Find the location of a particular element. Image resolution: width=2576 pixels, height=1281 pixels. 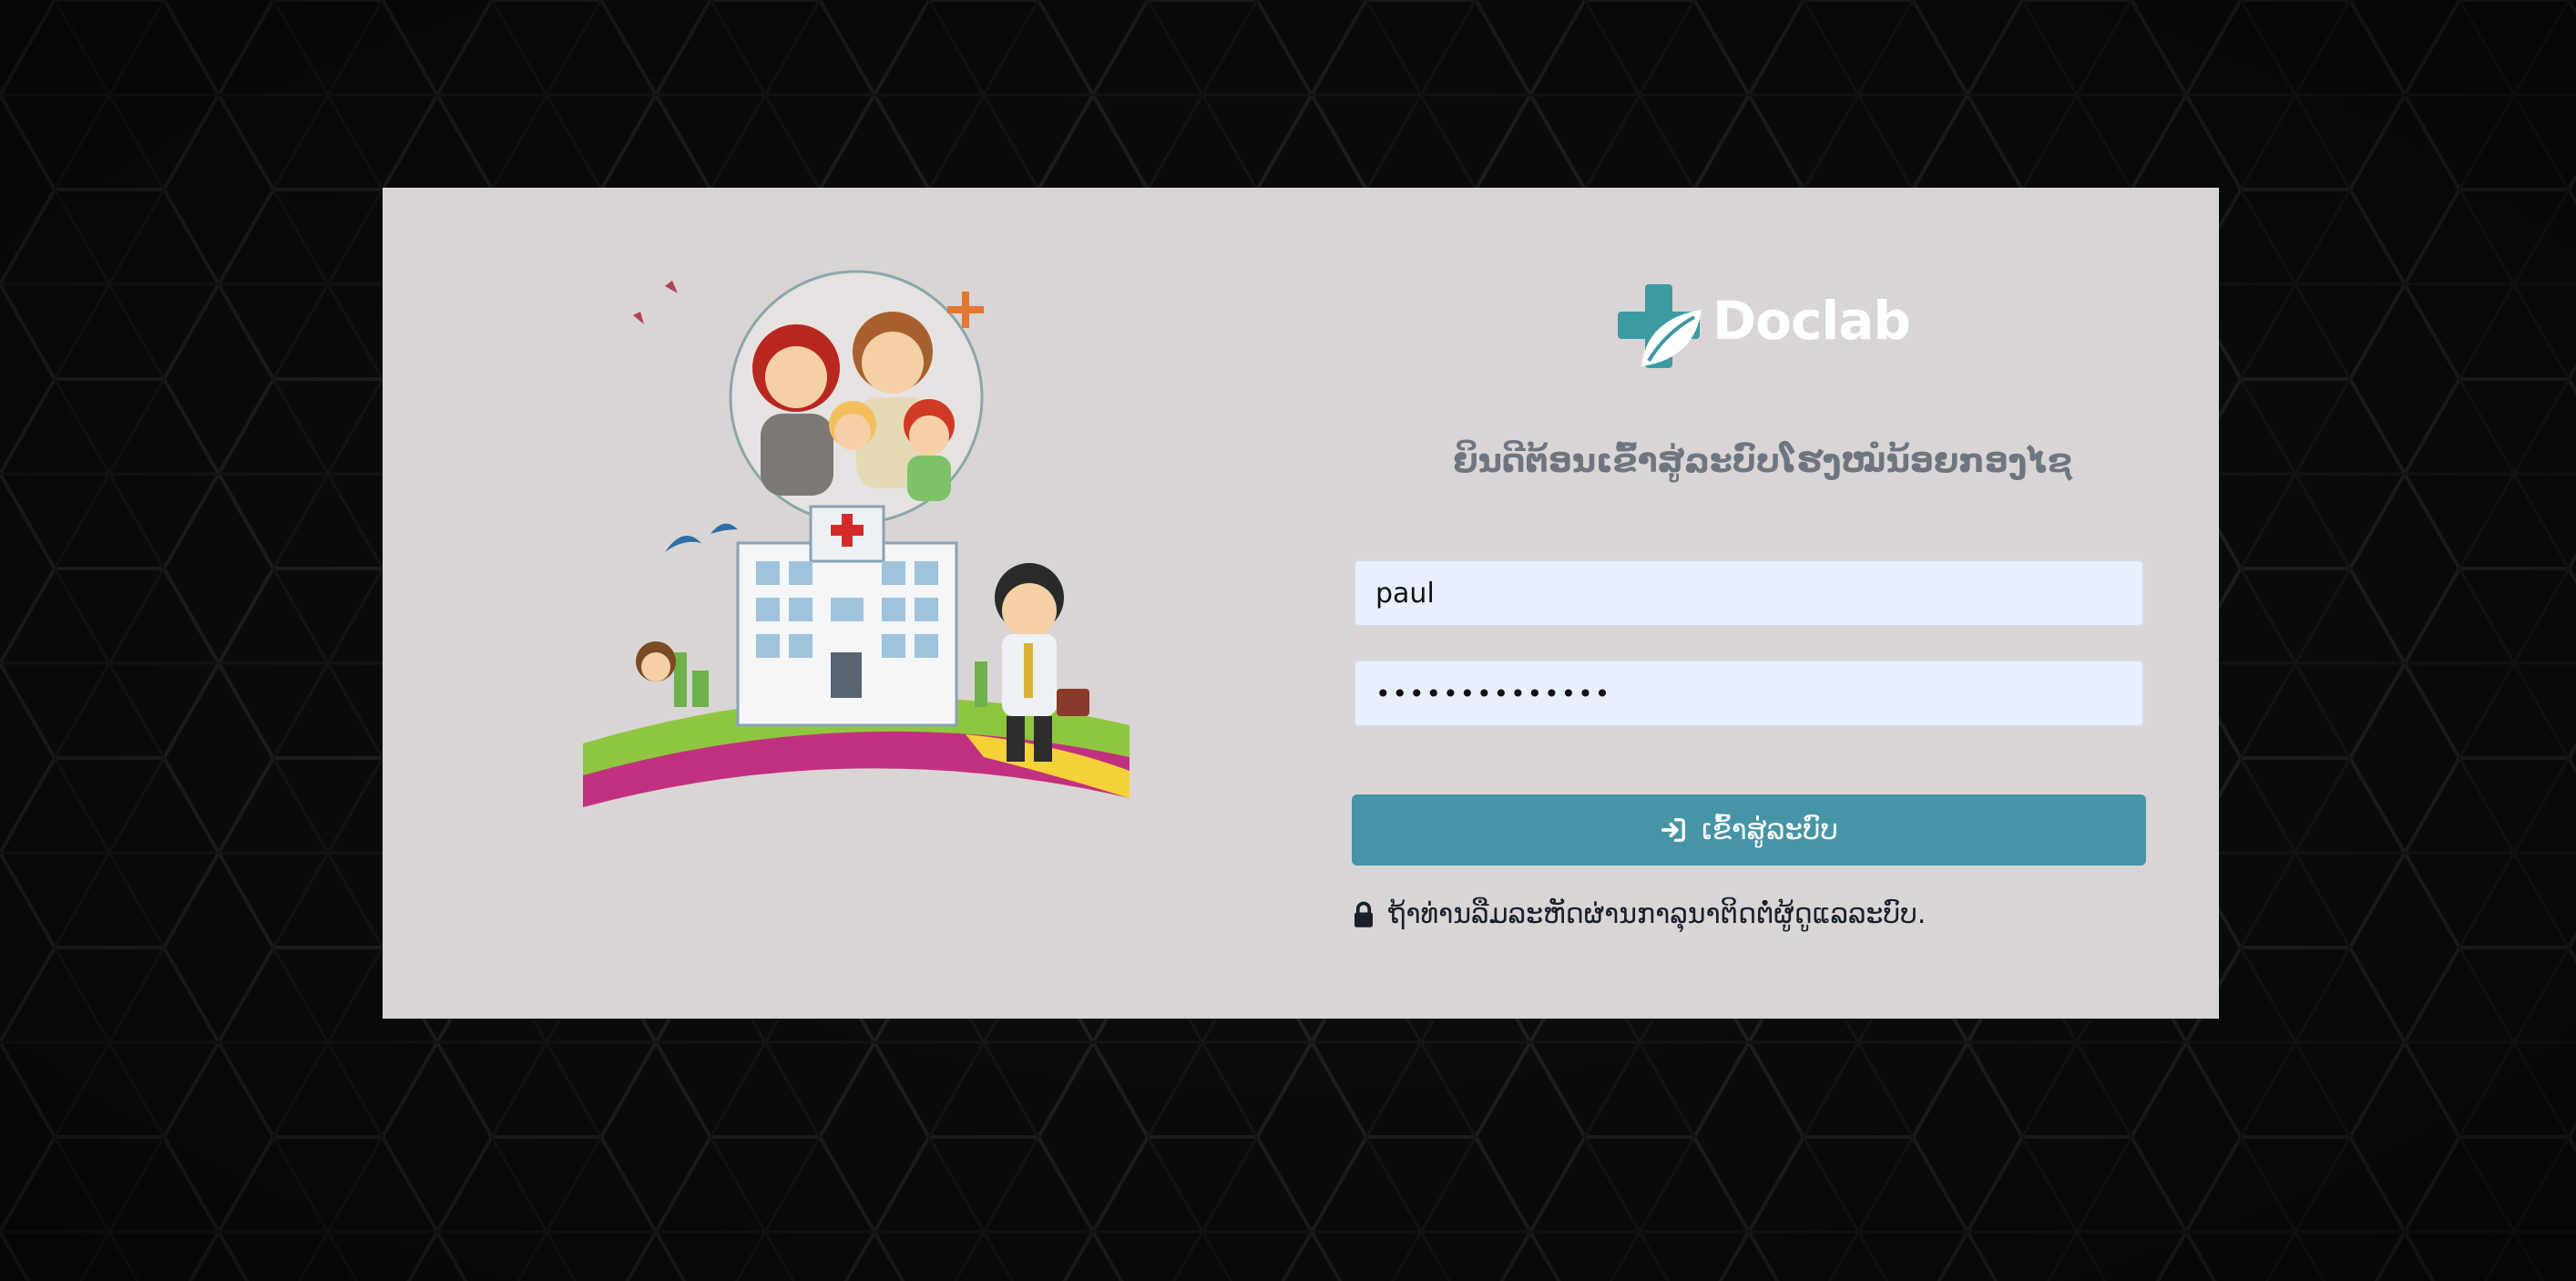

password-input: •••••••••••••• is located at coordinates (1749, 694).